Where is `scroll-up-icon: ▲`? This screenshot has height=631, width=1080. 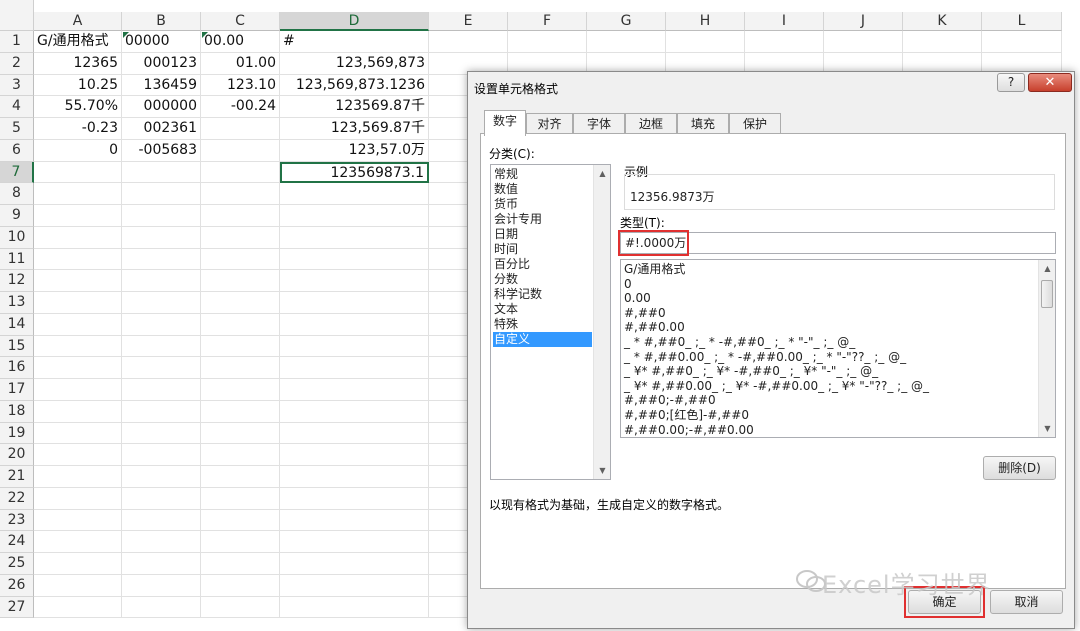 scroll-up-icon: ▲ is located at coordinates (602, 173).